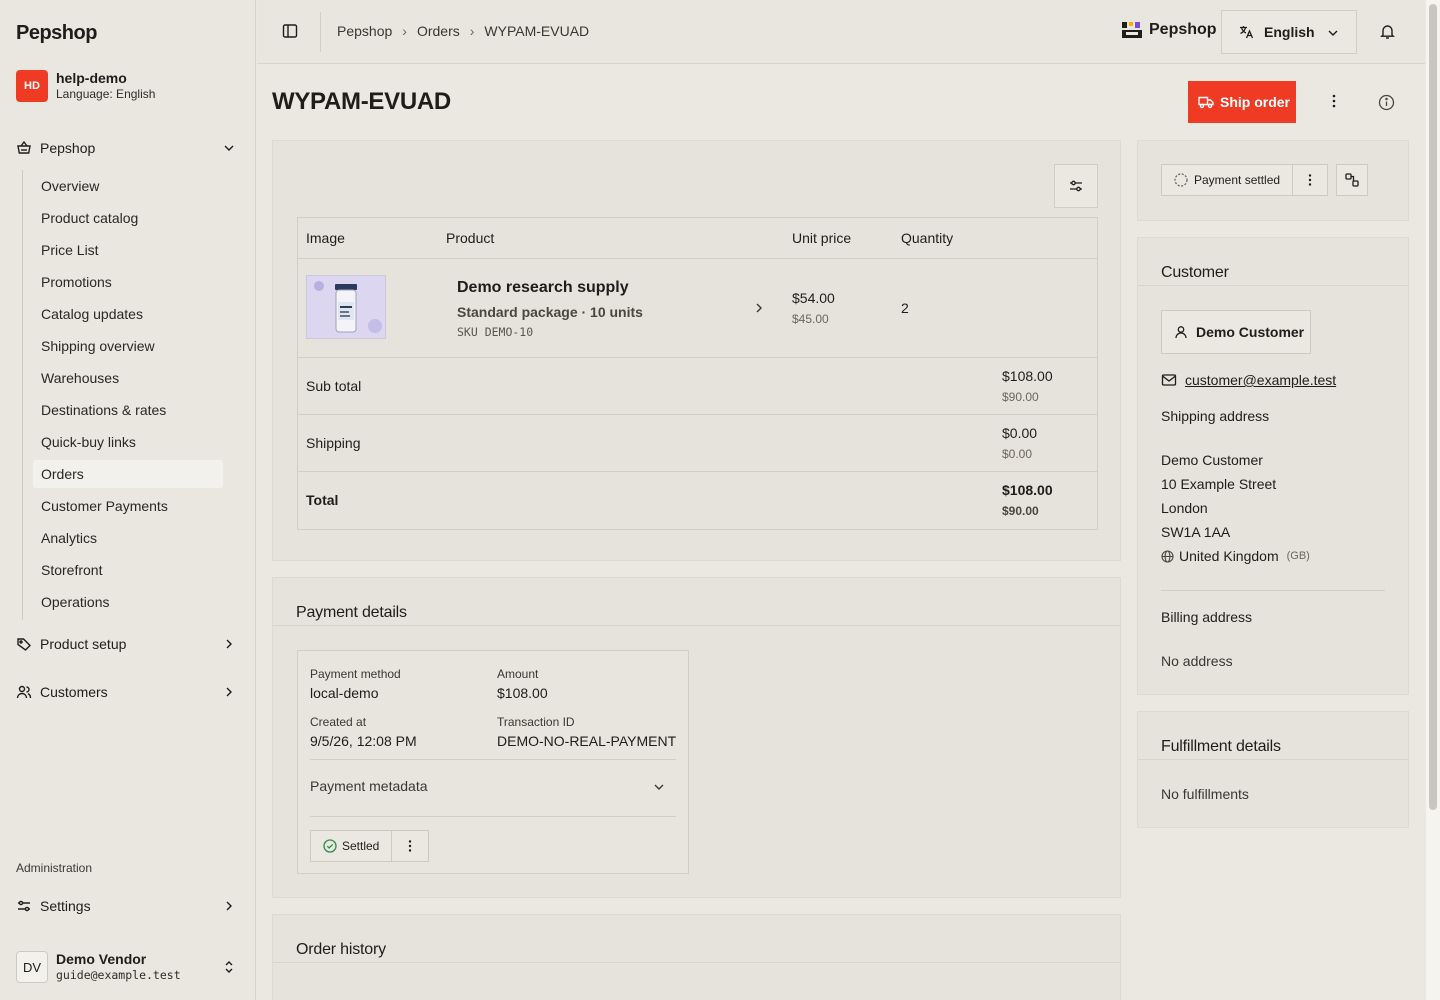 This screenshot has width=1440, height=1000. Describe the element at coordinates (1260, 380) in the screenshot. I see `customer-email-link: customer@example.test` at that location.